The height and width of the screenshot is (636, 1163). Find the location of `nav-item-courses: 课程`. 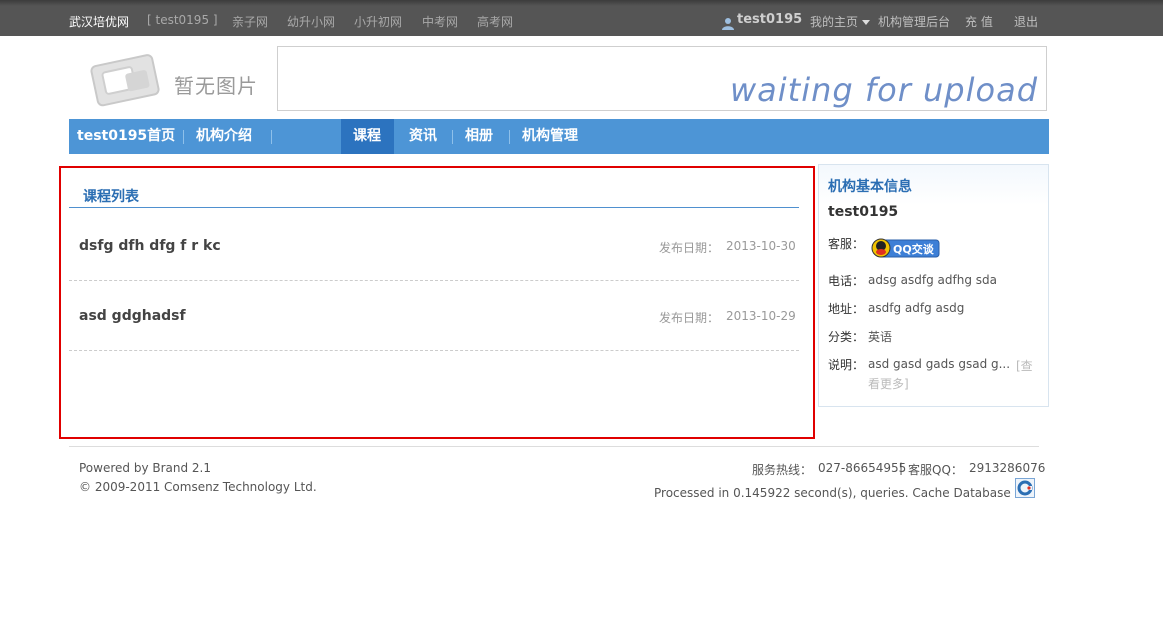

nav-item-courses: 课程 is located at coordinates (367, 136).